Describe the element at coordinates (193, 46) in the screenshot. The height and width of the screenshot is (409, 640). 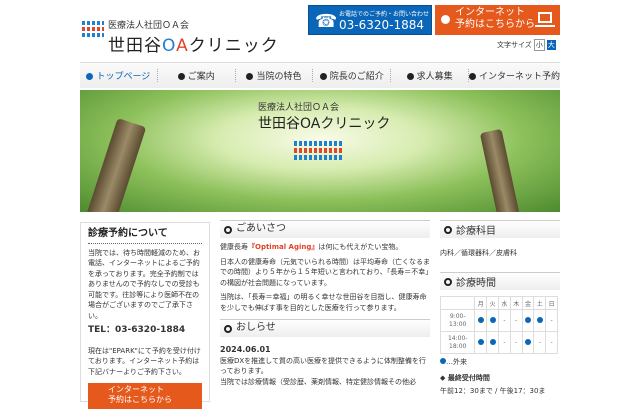
I see `clinic-name: 世田谷OAクリニック` at that location.